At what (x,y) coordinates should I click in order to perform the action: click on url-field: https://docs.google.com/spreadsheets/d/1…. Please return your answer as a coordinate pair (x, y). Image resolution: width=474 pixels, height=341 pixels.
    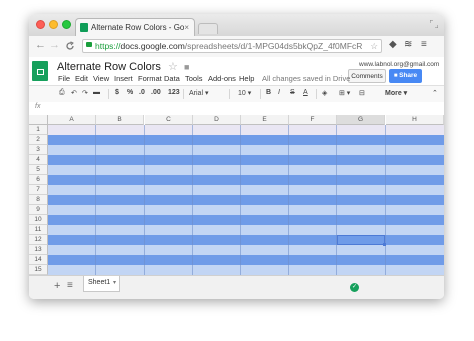
    Looking at the image, I should click on (232, 46).